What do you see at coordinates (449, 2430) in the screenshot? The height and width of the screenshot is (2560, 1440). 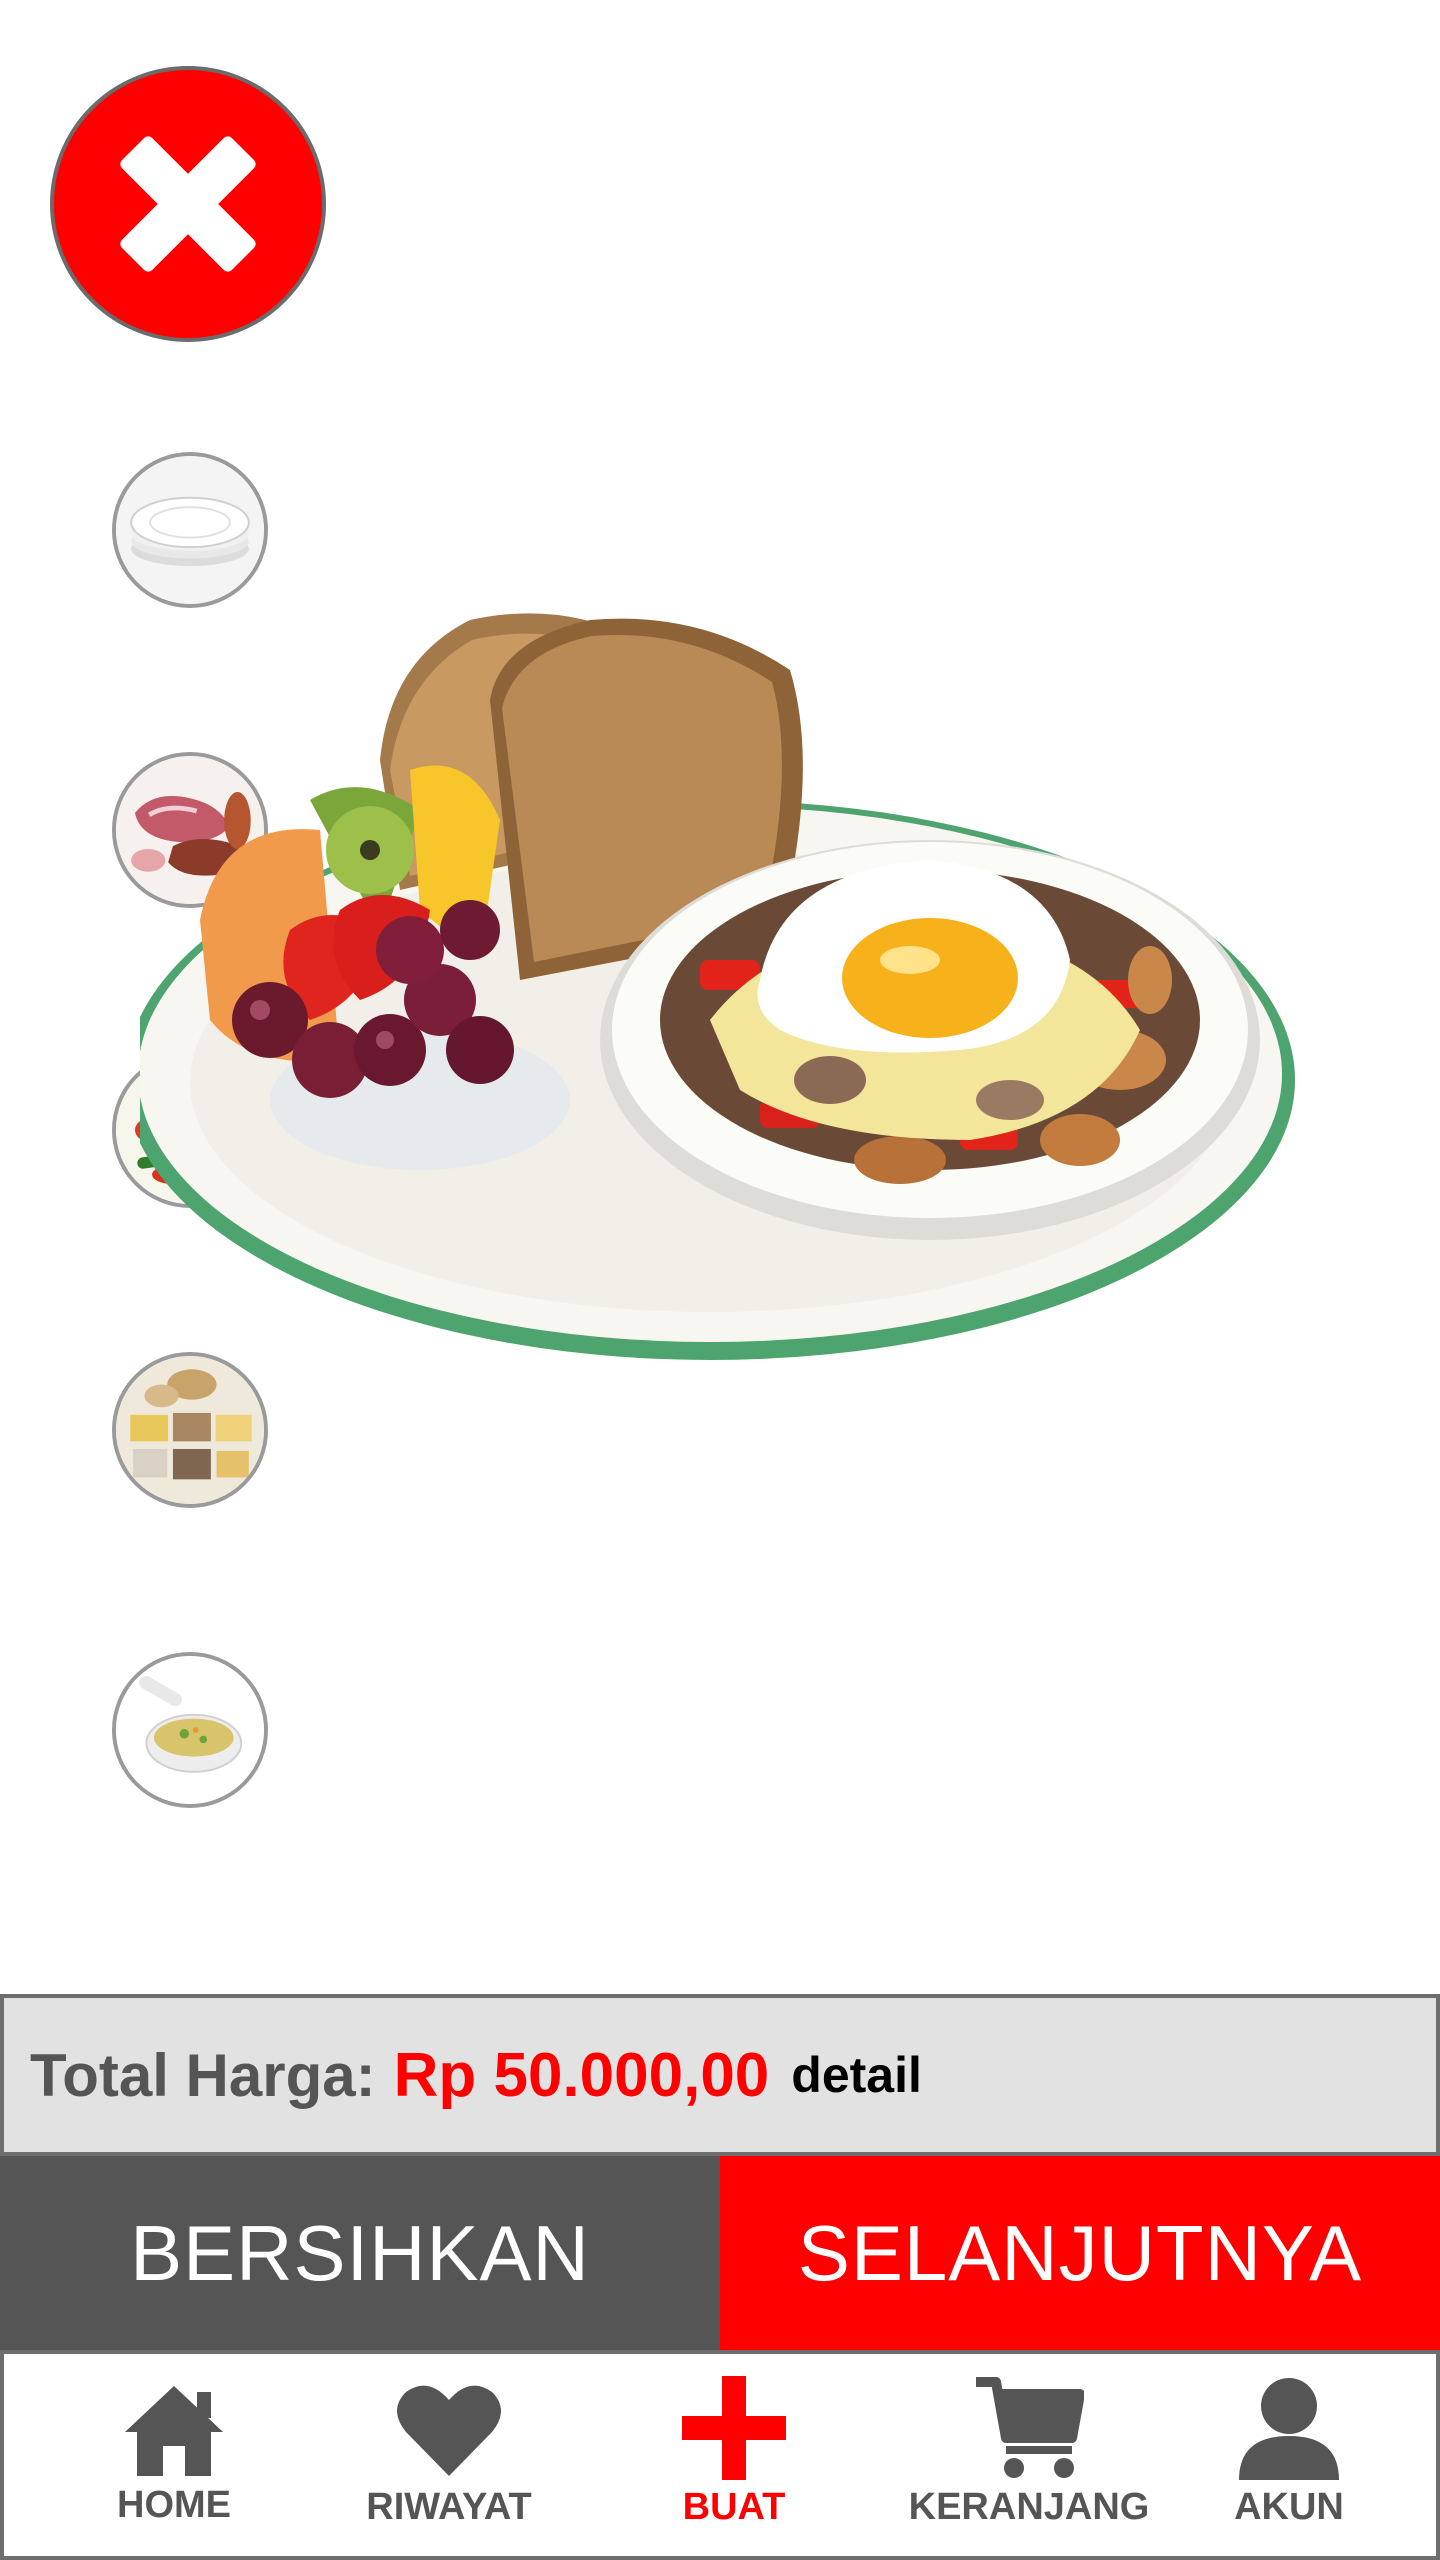 I see `heart-icon` at bounding box center [449, 2430].